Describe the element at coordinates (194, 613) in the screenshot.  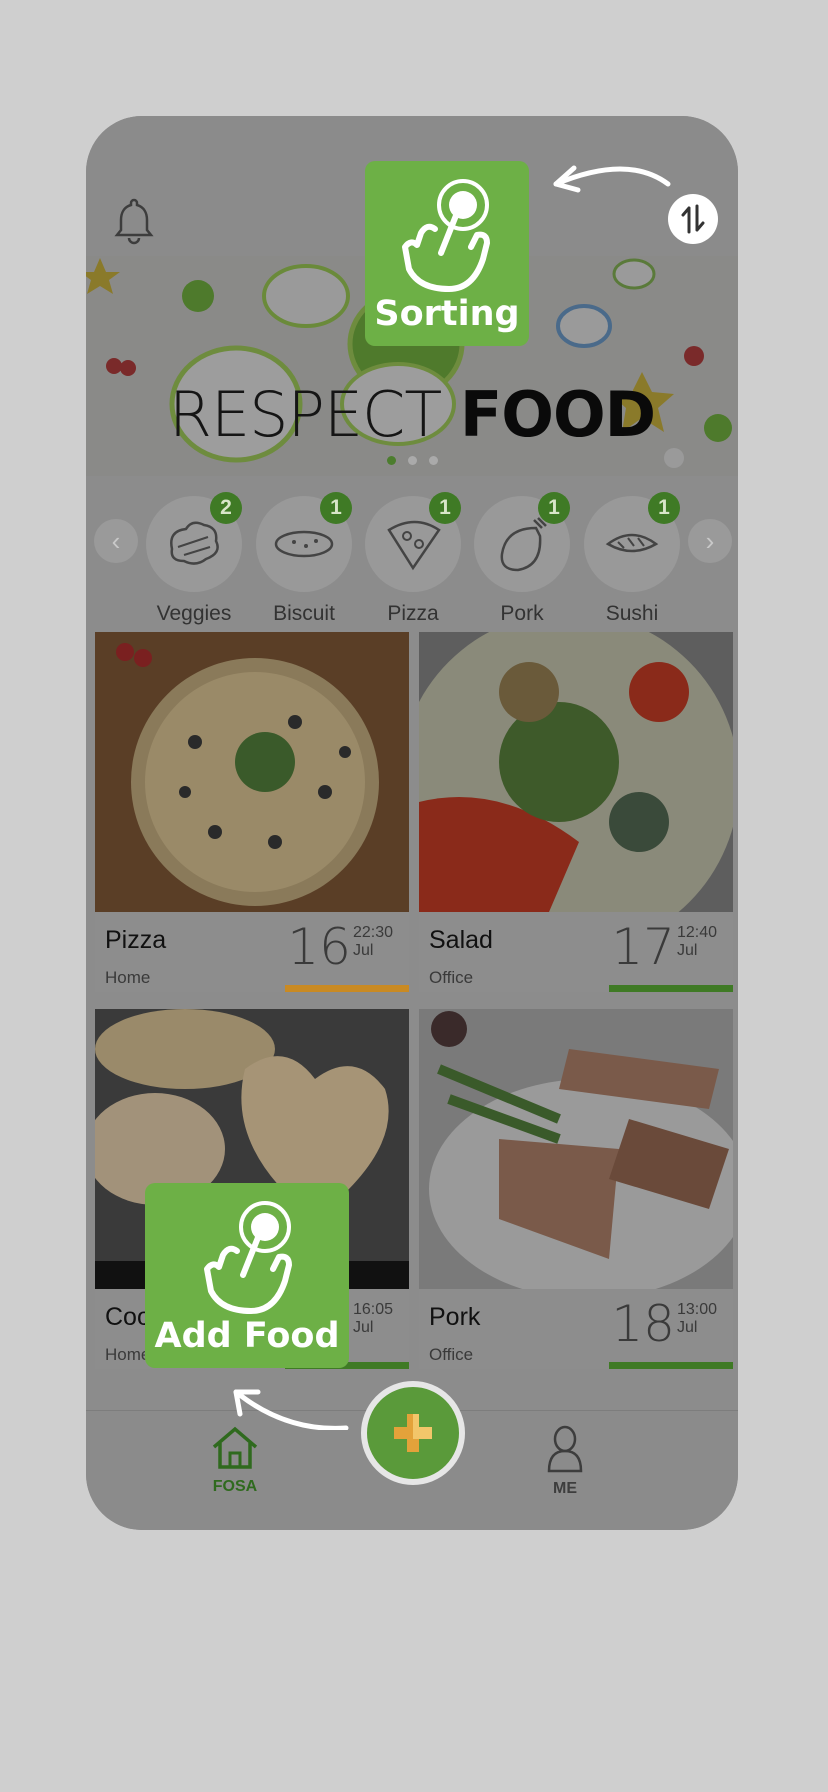
I see `category-label: Veggies` at that location.